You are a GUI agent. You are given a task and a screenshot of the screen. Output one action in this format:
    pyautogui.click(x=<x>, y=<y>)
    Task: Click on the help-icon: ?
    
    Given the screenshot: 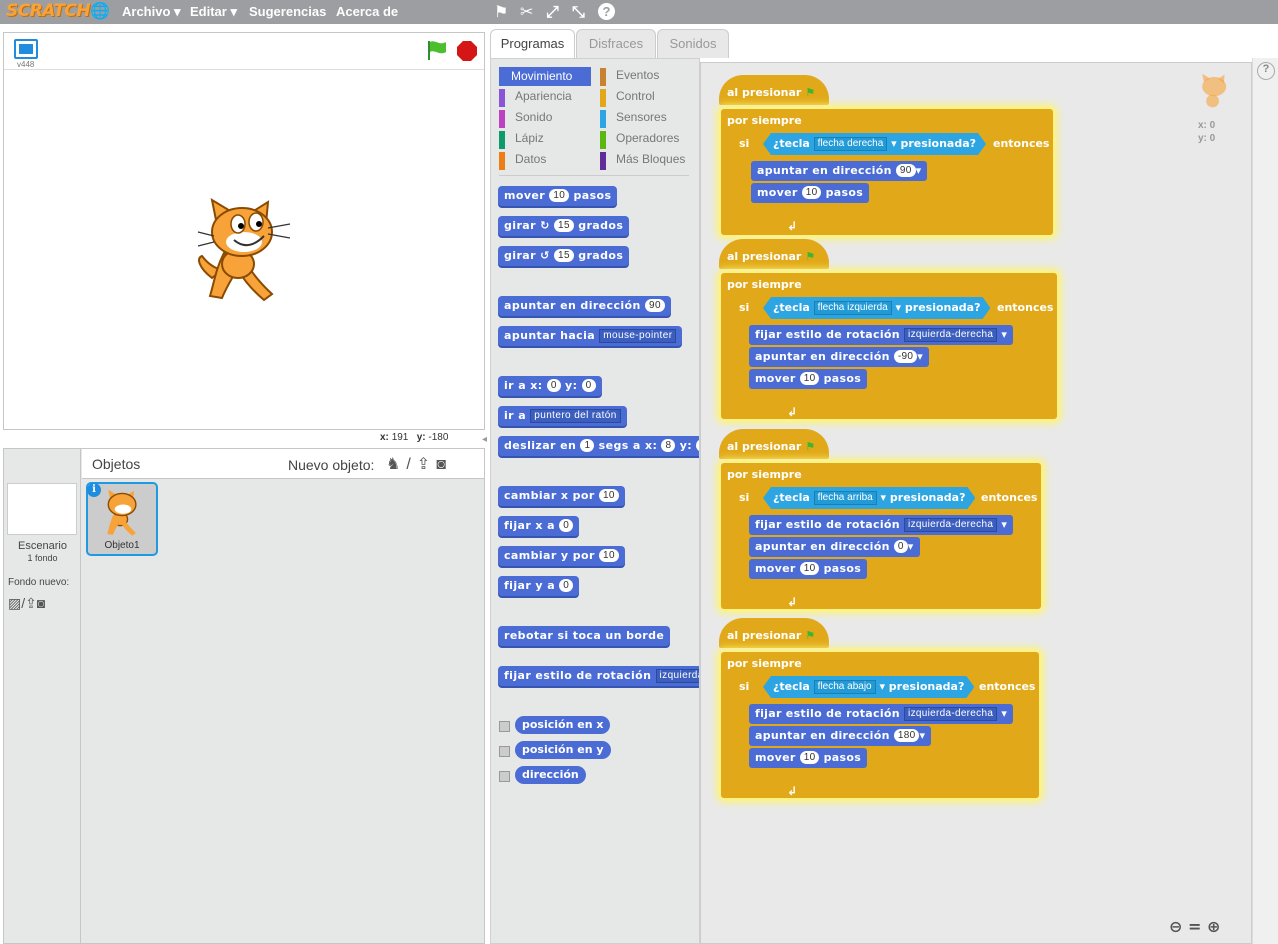 What is the action you would take?
    pyautogui.click(x=606, y=11)
    